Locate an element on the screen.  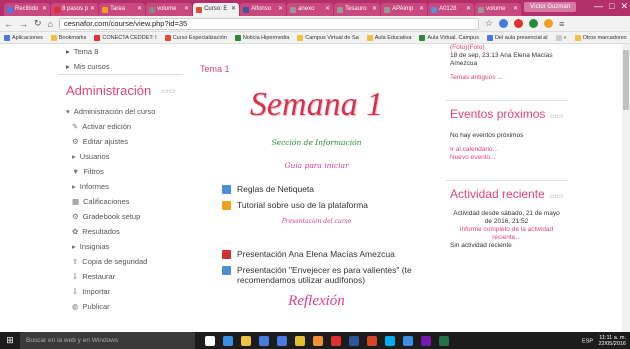
task-view-icon is located at coordinates (210, 340).